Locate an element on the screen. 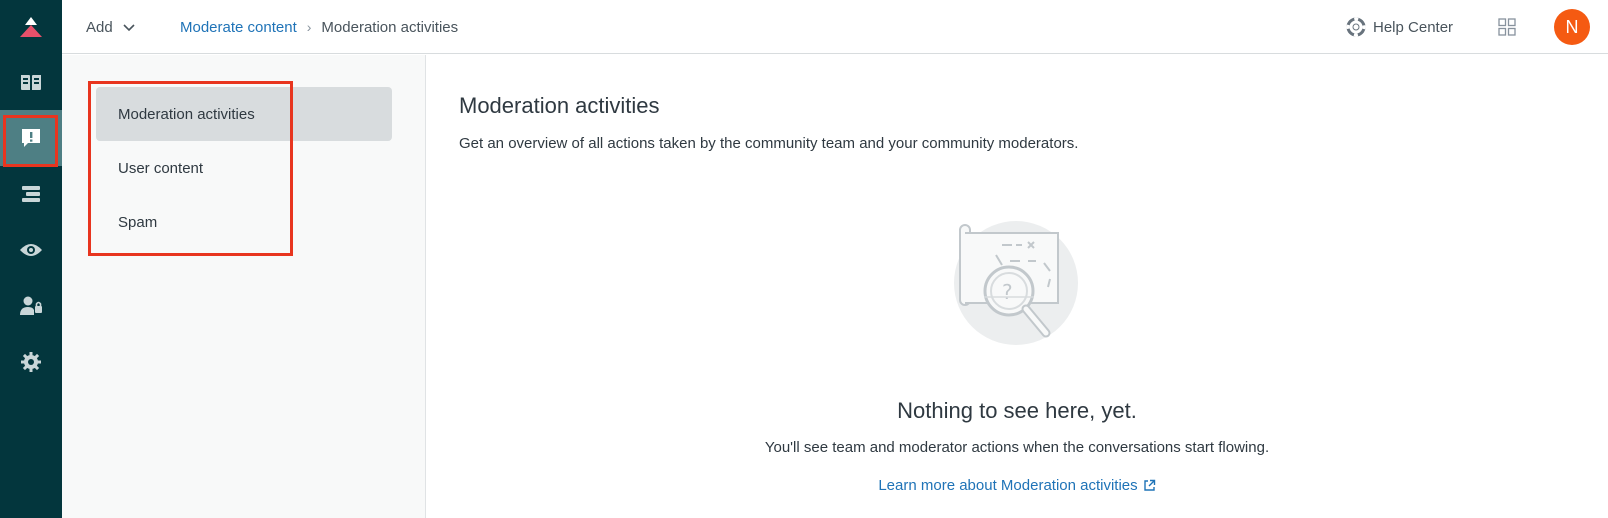 This screenshot has width=1608, height=518. topics-stack-icon is located at coordinates (31, 194).